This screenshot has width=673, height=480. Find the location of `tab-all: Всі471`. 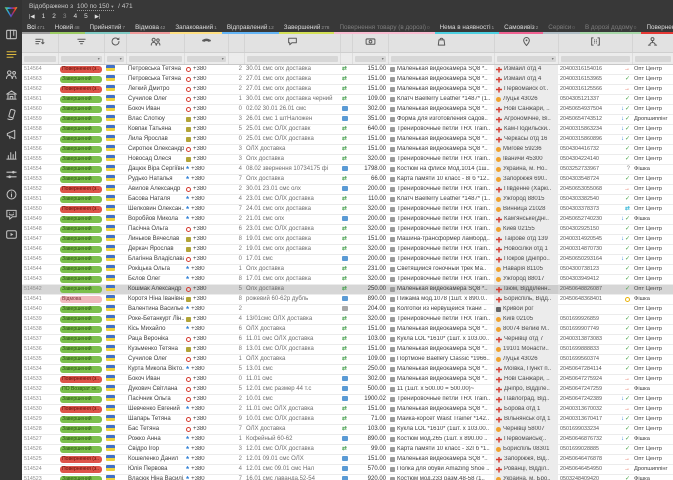

tab-all: Всі471 is located at coordinates (36, 28).